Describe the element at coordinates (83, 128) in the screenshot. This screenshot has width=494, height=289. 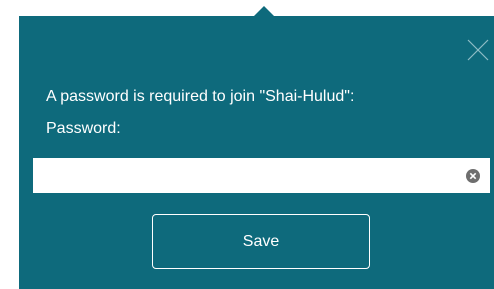
I see `password-label: Password:` at that location.